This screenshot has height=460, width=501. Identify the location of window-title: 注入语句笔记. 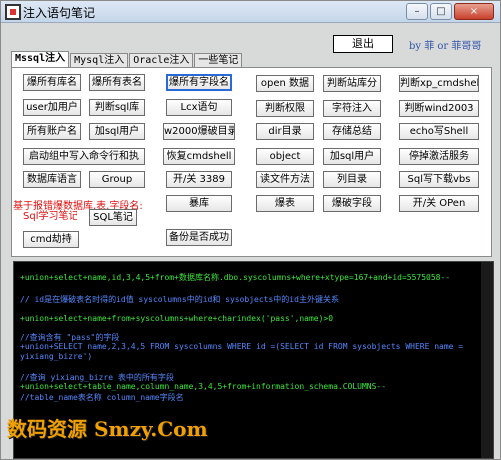
(59, 13).